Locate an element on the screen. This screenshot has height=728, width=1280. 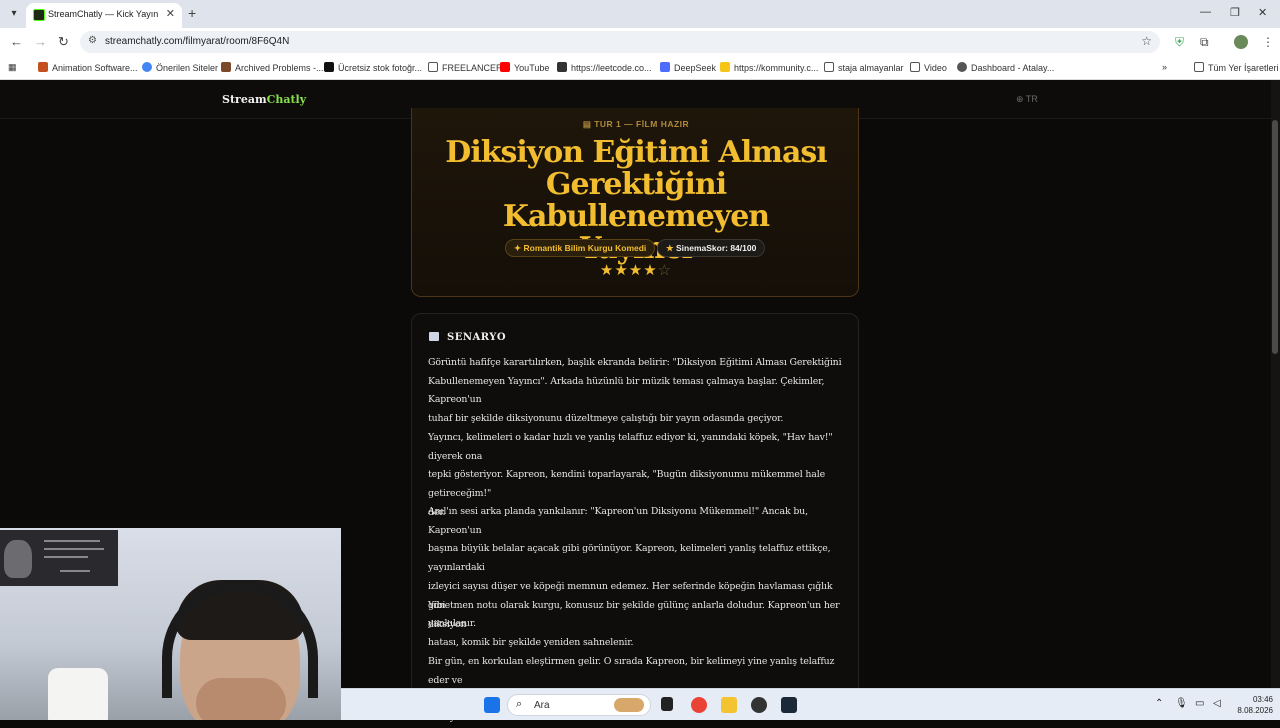
streamchatly-favicon-icon is located at coordinates (39, 15).